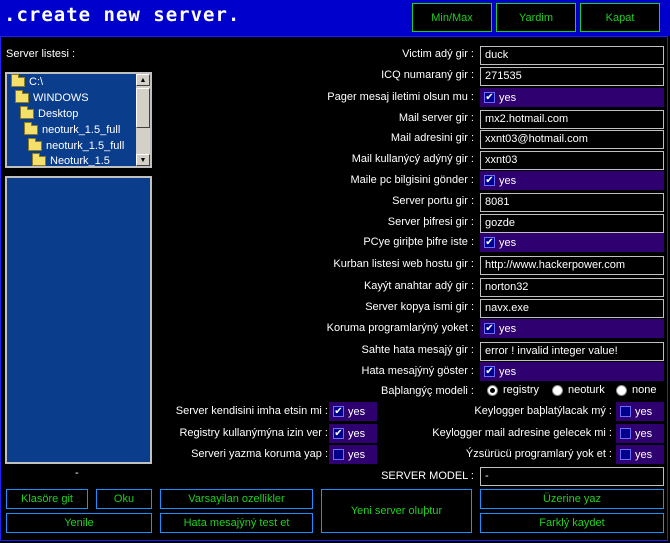  What do you see at coordinates (79, 523) in the screenshot?
I see `refresh-button: Yenile` at bounding box center [79, 523].